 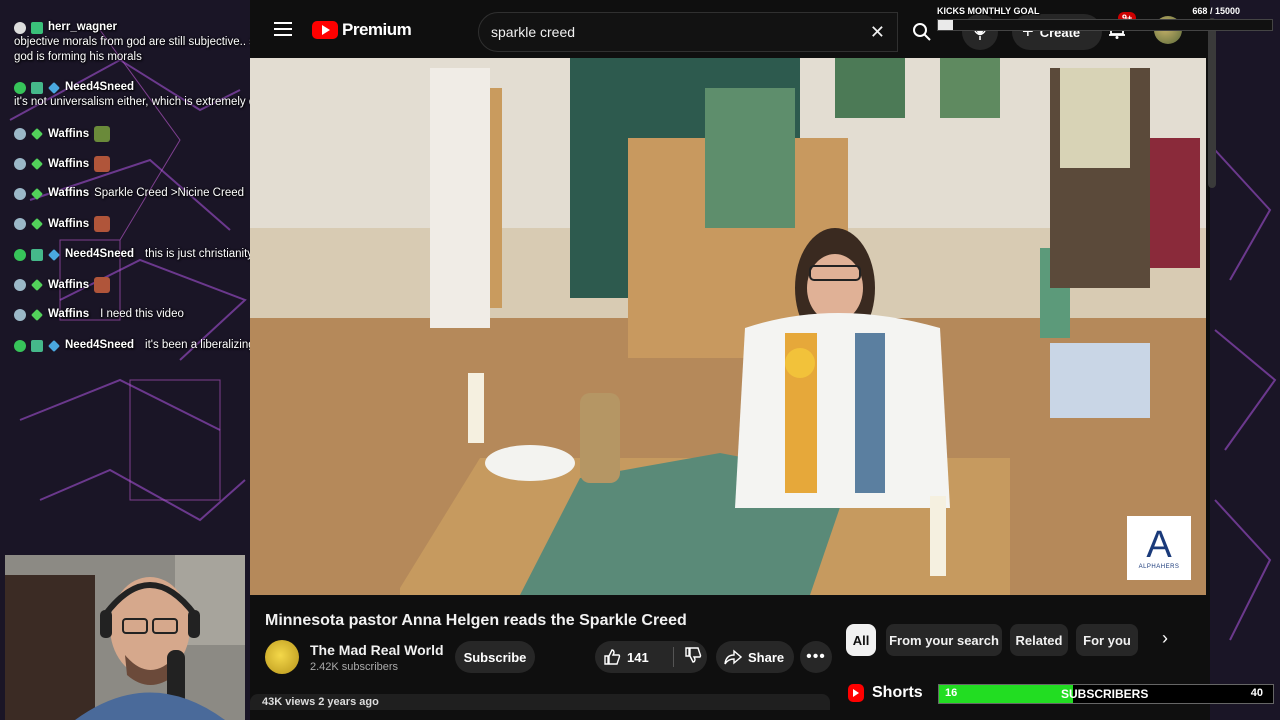 I want to click on channel-watermark: A ALPHAHERS, so click(x=1159, y=548).